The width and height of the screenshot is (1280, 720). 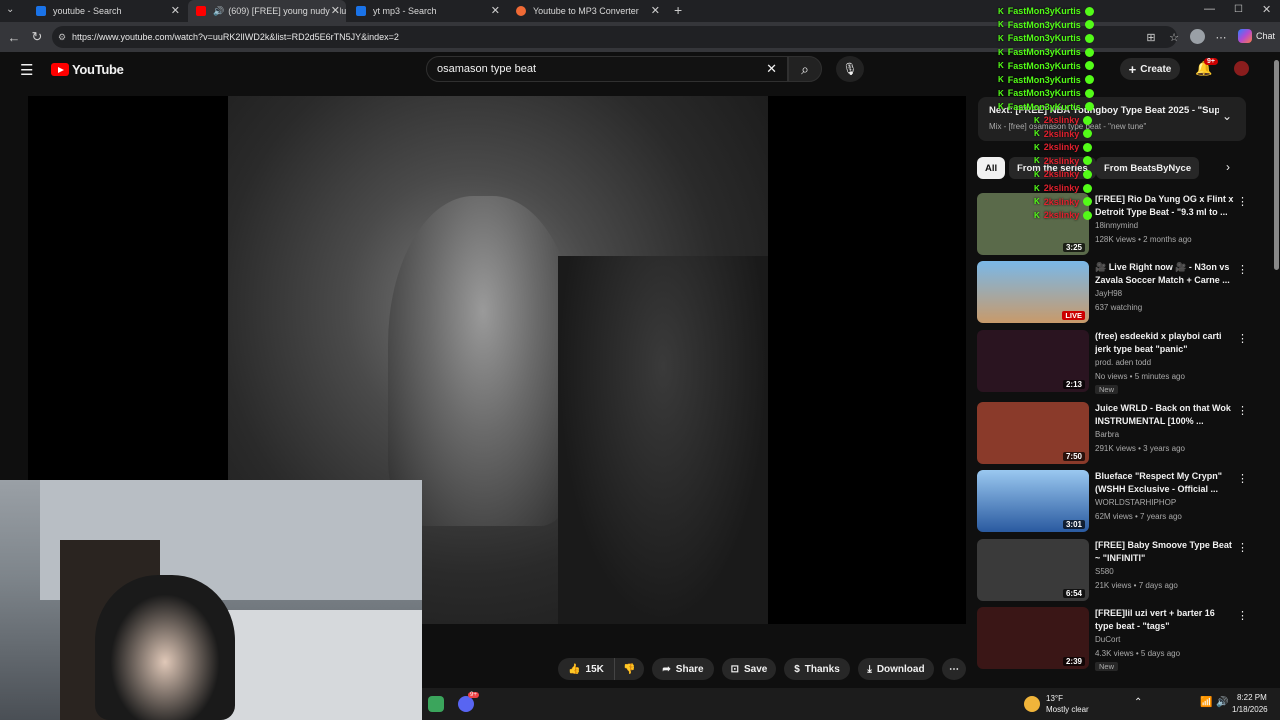 What do you see at coordinates (1266, 9) in the screenshot?
I see `close-window-button: ✕` at bounding box center [1266, 9].